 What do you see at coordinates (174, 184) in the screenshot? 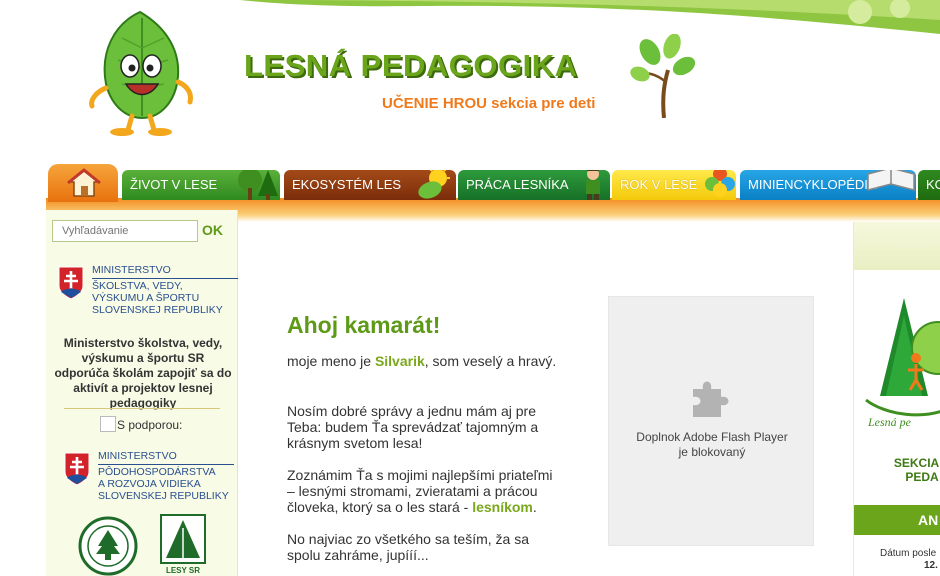
I see `tab-label: ŽIVOT V LESE` at bounding box center [174, 184].